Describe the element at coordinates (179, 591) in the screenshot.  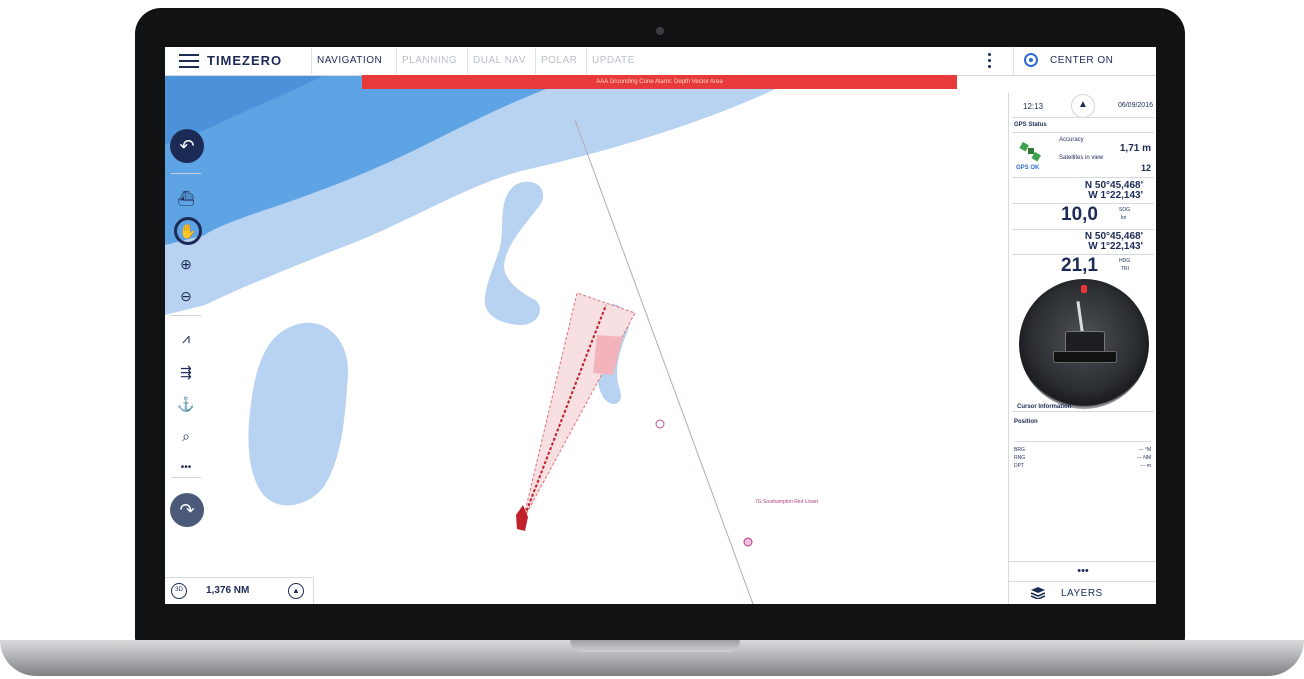
I see `view-mode-button: 3D` at that location.